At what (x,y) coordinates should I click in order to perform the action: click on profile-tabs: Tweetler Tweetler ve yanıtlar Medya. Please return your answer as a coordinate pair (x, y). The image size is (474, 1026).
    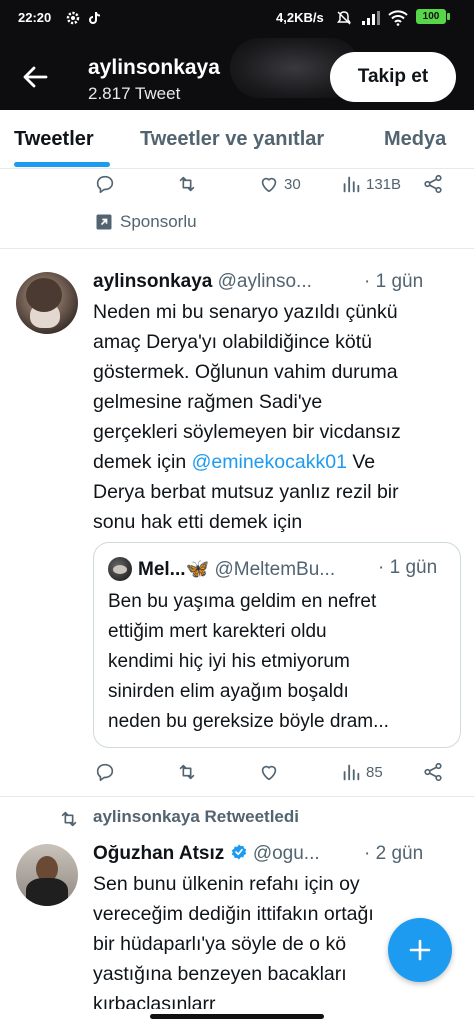
    Looking at the image, I should click on (237, 139).